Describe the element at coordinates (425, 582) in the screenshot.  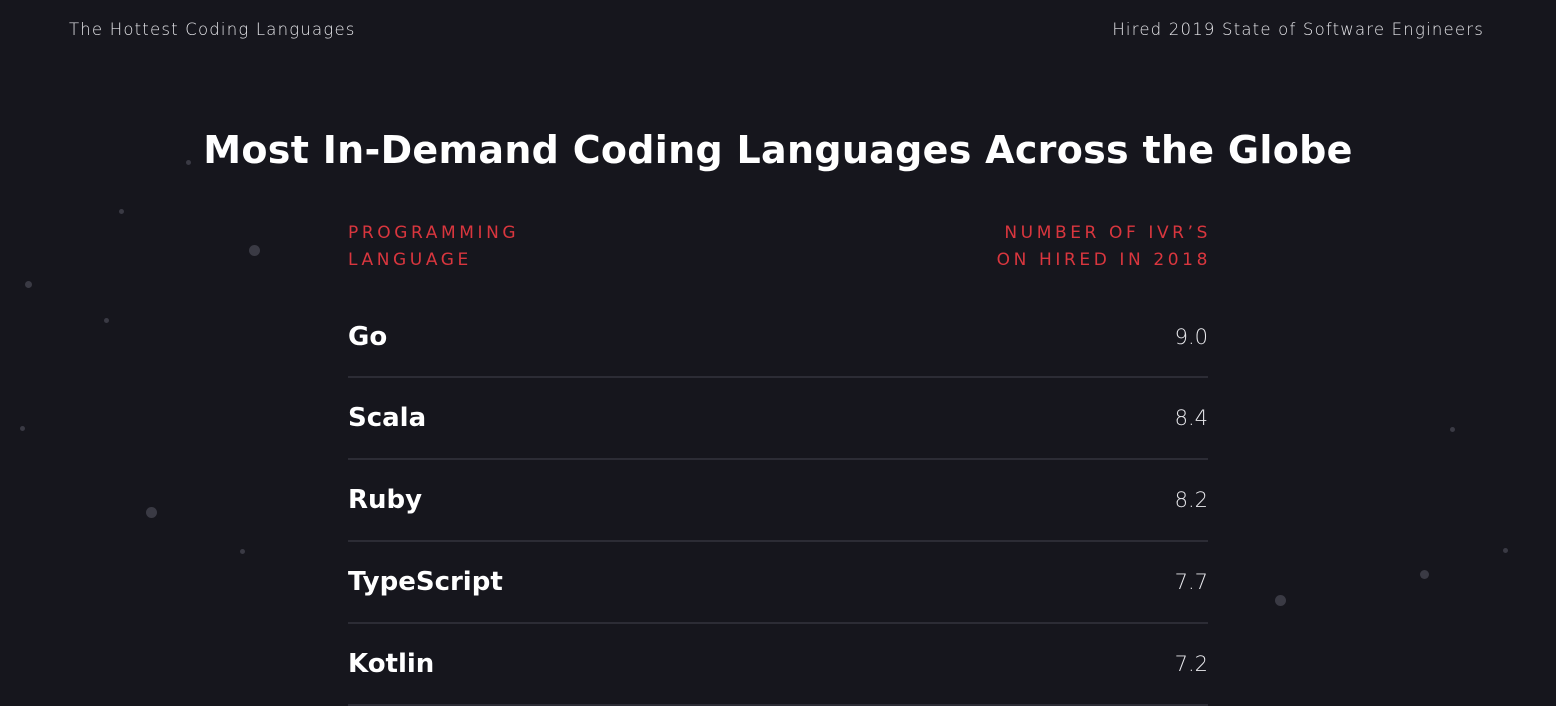
I see `language-name: TypeScript` at that location.